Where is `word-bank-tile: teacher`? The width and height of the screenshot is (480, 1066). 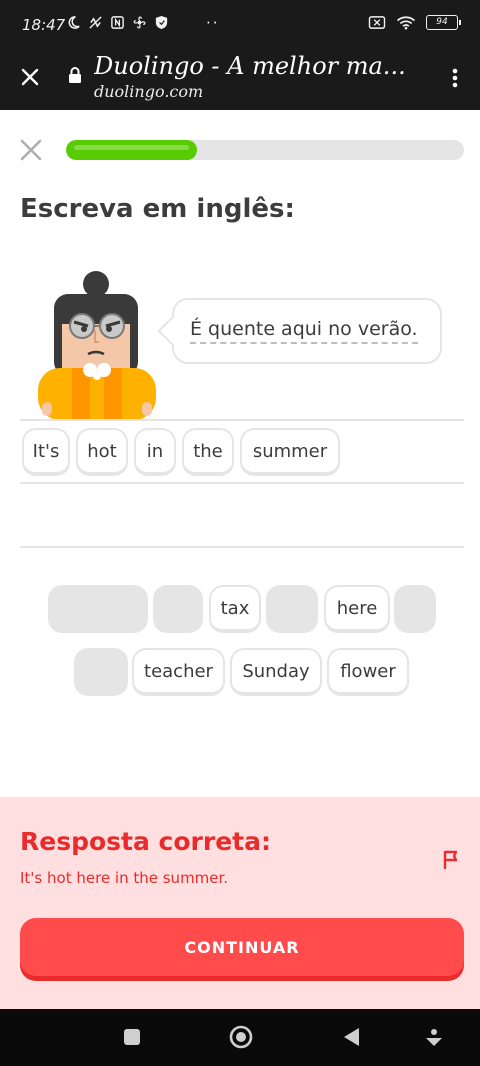
word-bank-tile: teacher is located at coordinates (178, 672).